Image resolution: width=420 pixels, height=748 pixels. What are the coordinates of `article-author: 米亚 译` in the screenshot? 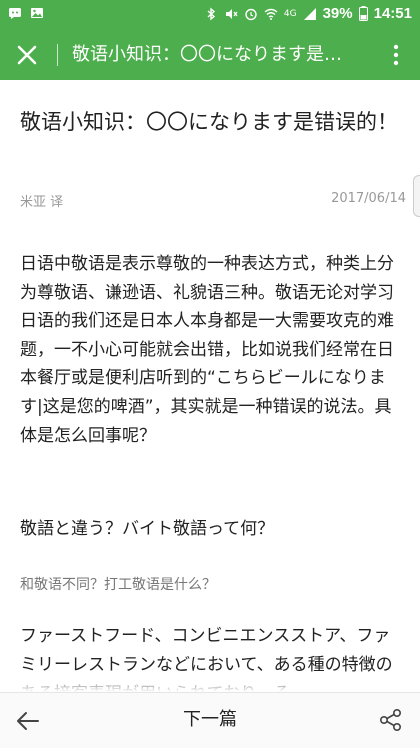 It's located at (42, 202).